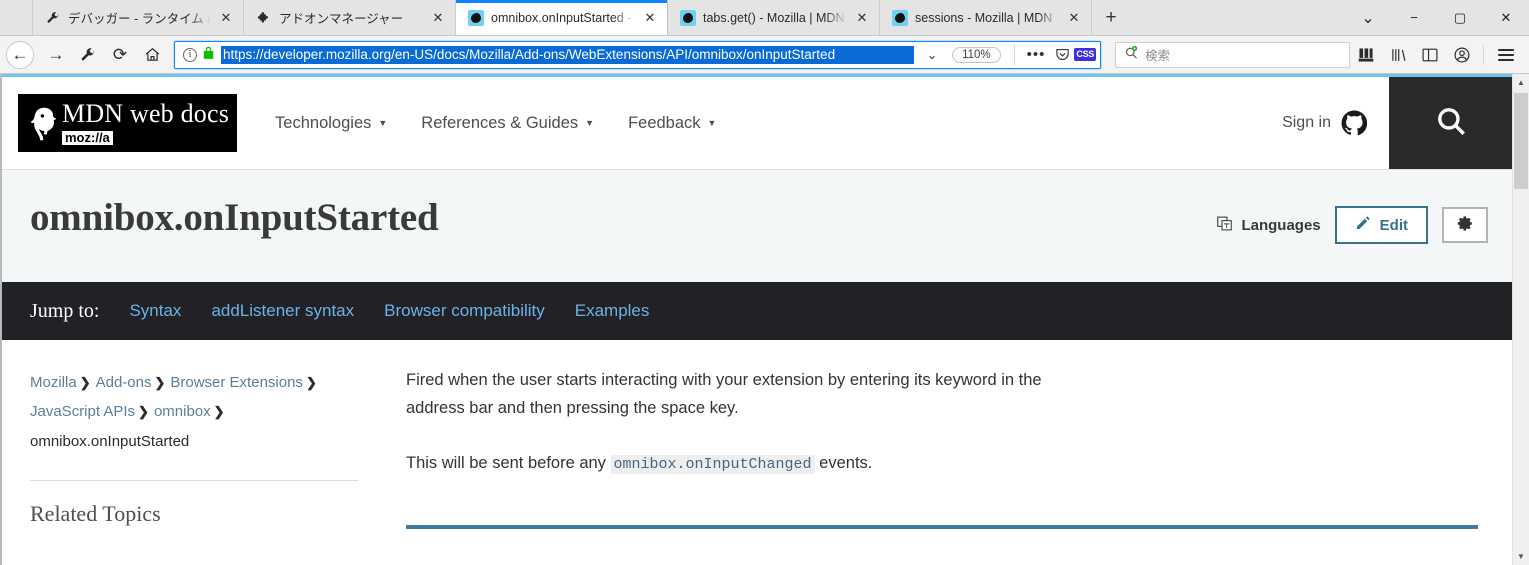 This screenshot has width=1529, height=565. Describe the element at coordinates (1506, 55) in the screenshot. I see `menu-icon` at that location.